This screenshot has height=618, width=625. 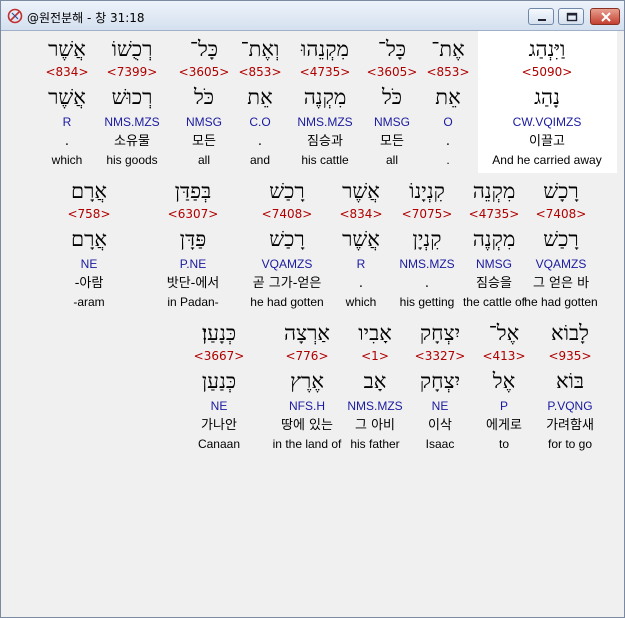 I want to click on word-column: אֲרָם <758> אֲרָם NE -아람 -aram, so click(x=89, y=247).